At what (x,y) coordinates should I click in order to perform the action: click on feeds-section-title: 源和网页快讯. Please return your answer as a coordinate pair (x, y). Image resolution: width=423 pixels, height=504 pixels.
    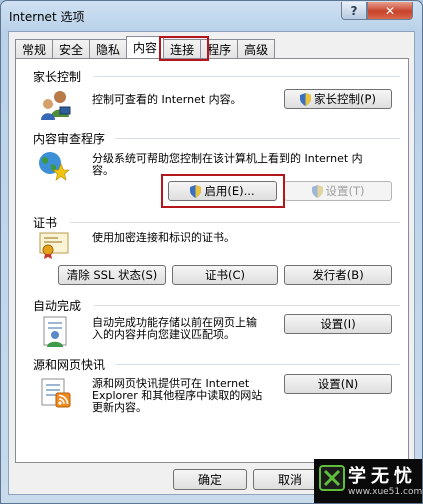
    Looking at the image, I should click on (69, 365).